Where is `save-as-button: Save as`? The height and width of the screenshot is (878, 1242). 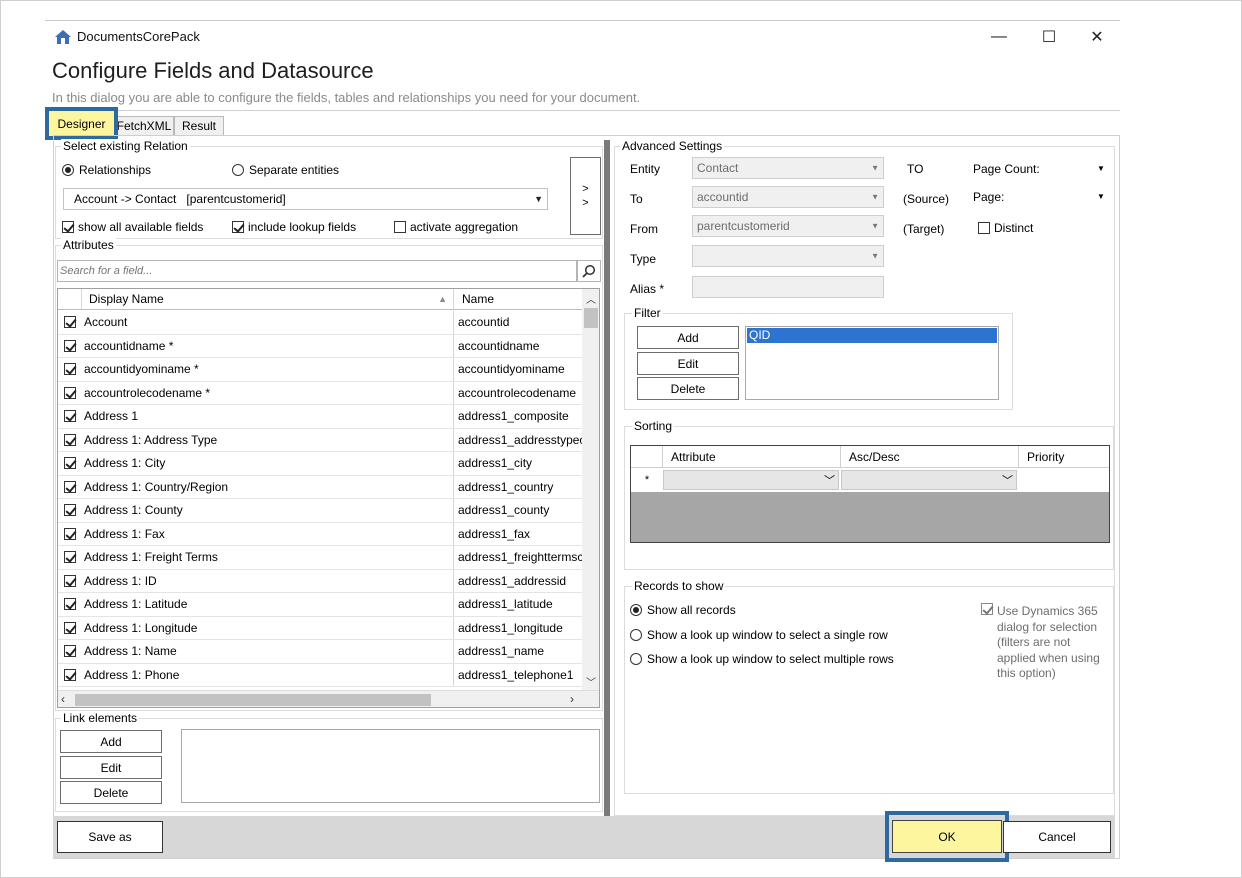 save-as-button: Save as is located at coordinates (110, 837).